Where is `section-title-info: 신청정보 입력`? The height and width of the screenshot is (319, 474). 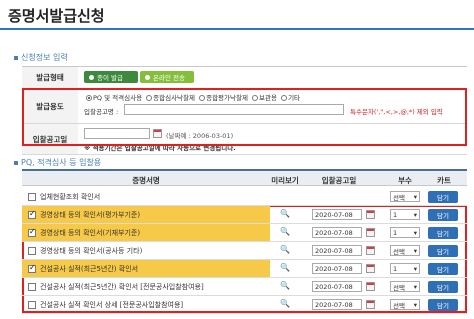
section-title-info: 신청정보 입력 is located at coordinates (41, 57).